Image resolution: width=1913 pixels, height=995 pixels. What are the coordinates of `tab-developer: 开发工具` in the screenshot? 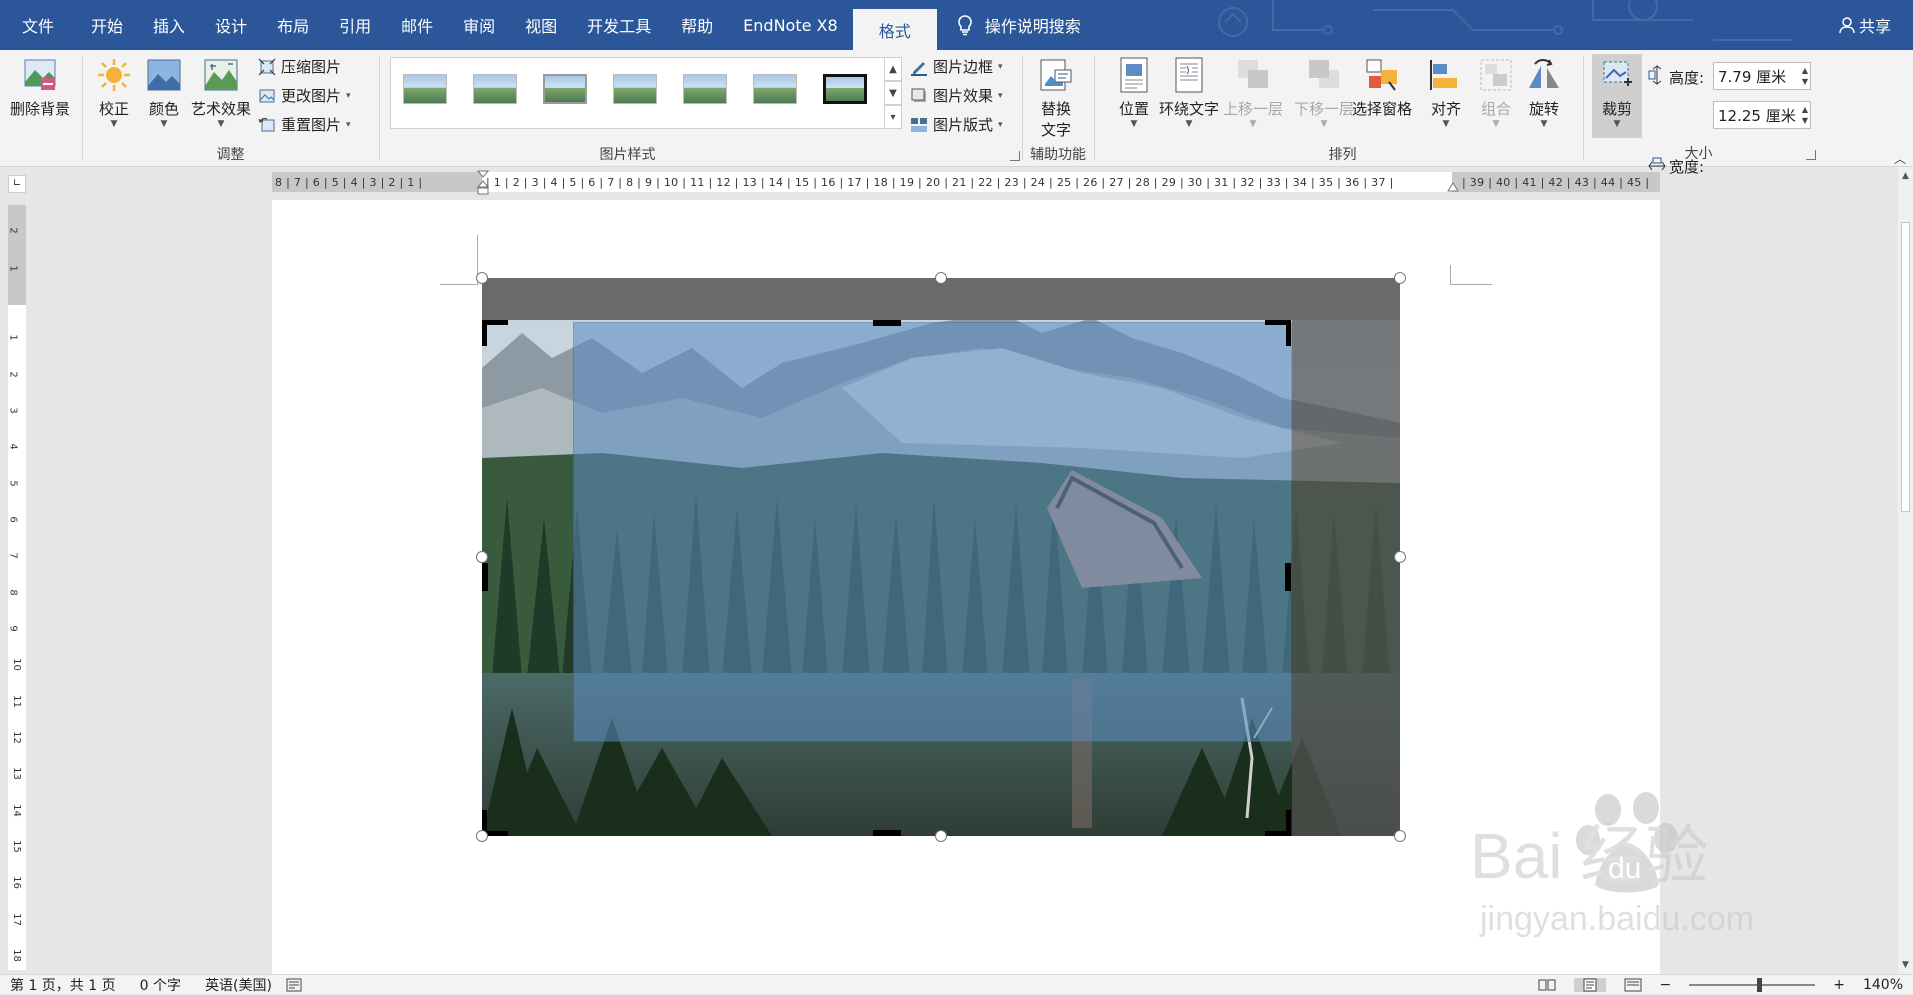 It's located at (619, 25).